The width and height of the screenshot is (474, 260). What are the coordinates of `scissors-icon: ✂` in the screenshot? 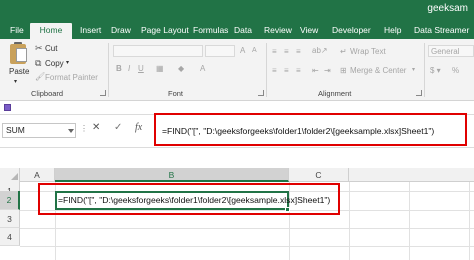 It's located at (39, 48).